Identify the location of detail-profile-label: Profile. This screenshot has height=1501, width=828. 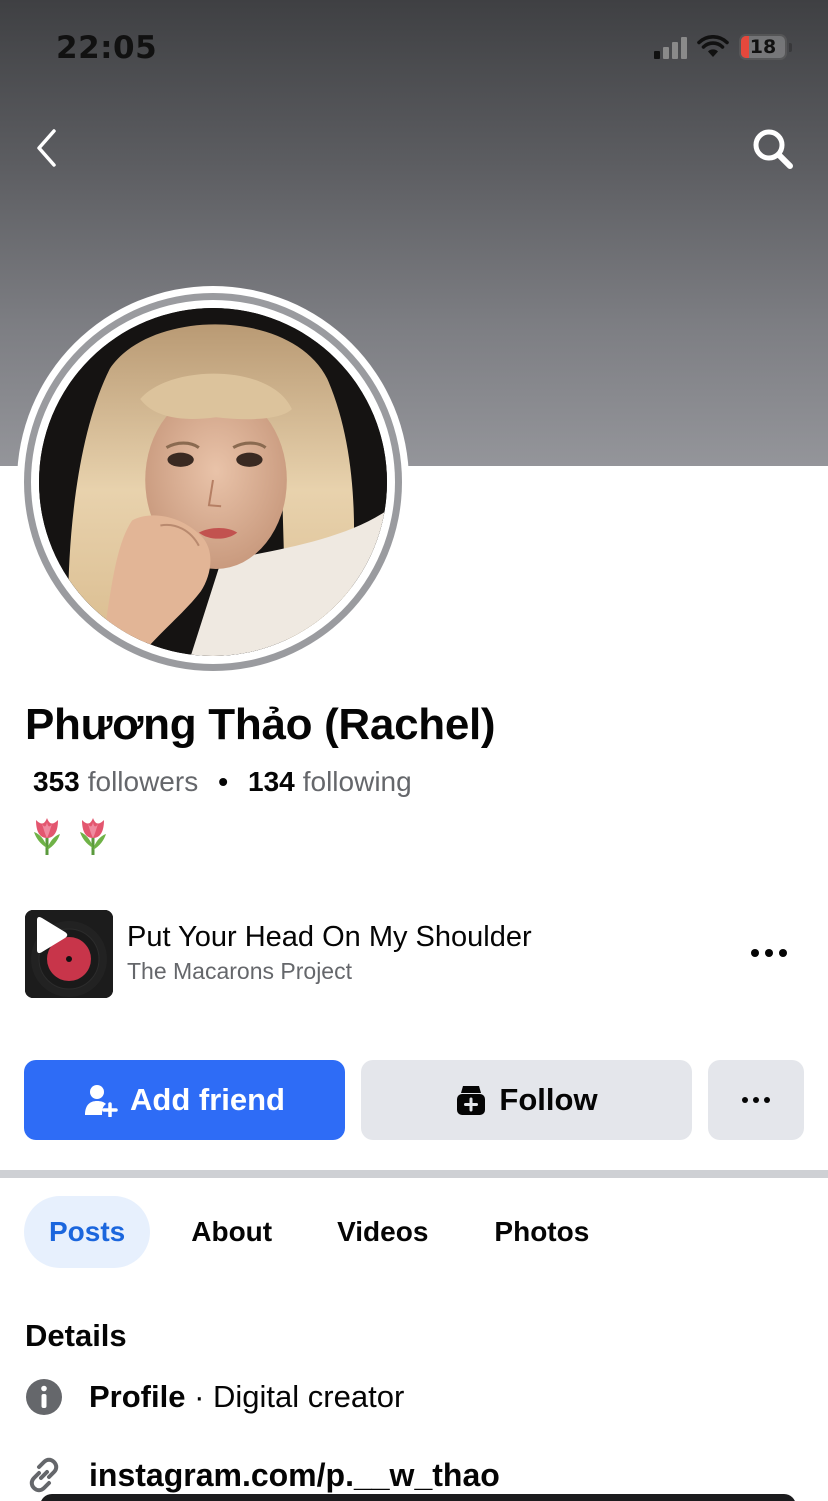
(137, 1396).